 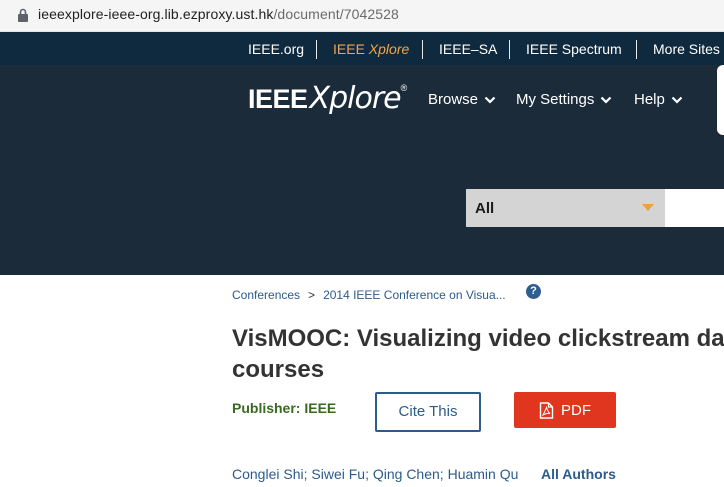 I want to click on link-ieee-org: IEEE.org, so click(x=276, y=49).